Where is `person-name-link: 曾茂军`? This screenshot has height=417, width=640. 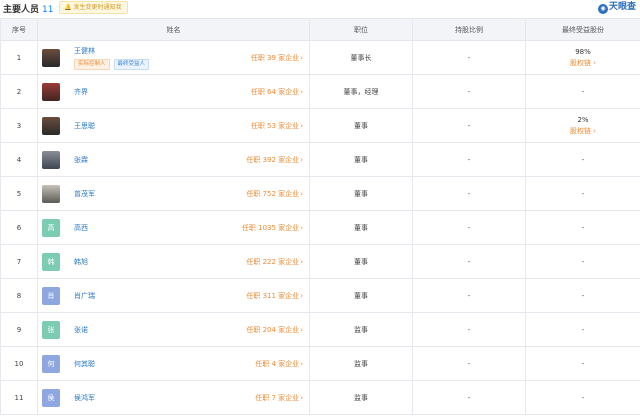
person-name-link: 曾茂军 is located at coordinates (84, 194).